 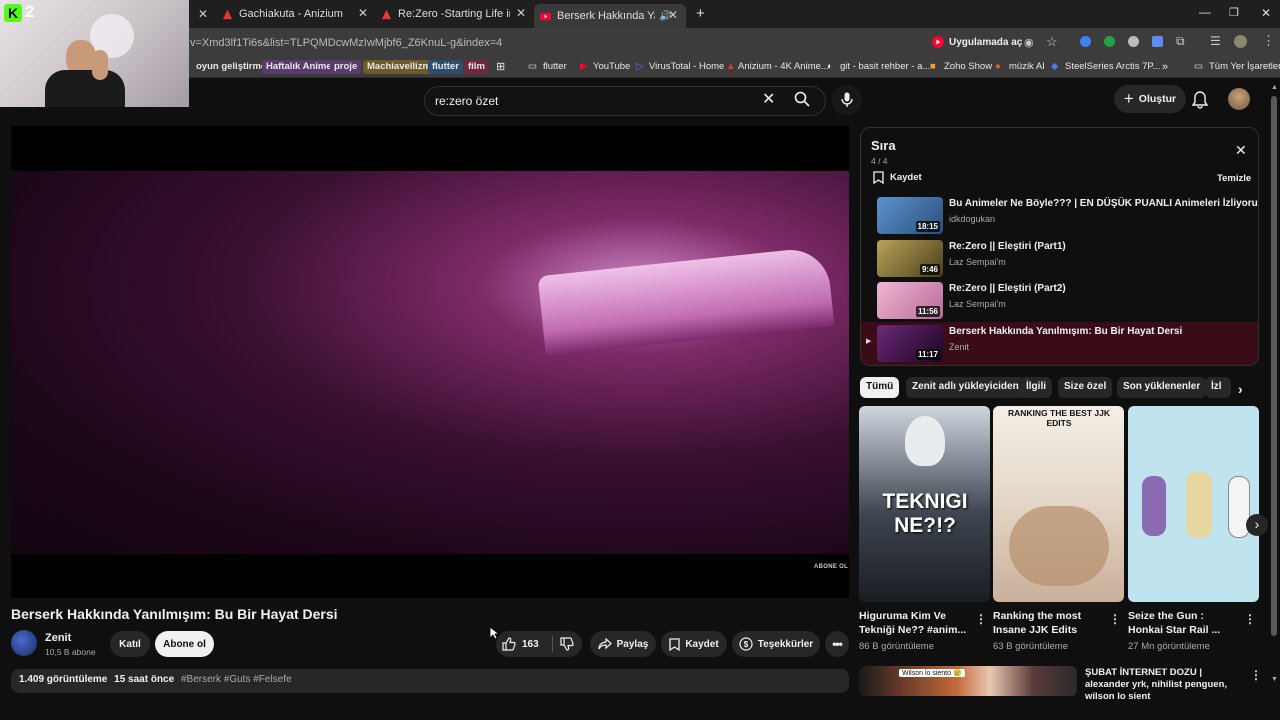 I want to click on new-tab-icon: +, so click(x=700, y=13).